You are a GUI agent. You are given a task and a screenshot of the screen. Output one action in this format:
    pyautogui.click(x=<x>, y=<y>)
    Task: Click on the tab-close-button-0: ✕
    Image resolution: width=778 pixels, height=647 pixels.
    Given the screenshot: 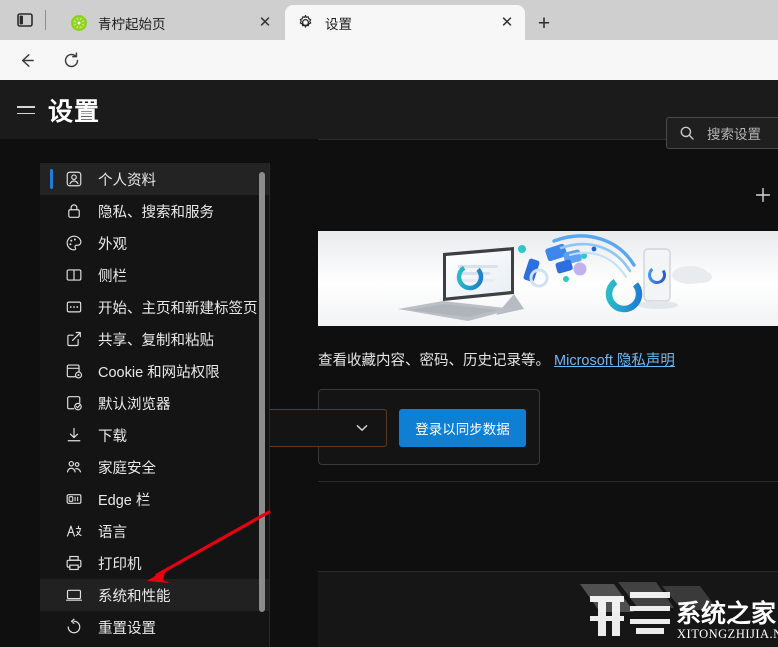 What is the action you would take?
    pyautogui.click(x=265, y=23)
    